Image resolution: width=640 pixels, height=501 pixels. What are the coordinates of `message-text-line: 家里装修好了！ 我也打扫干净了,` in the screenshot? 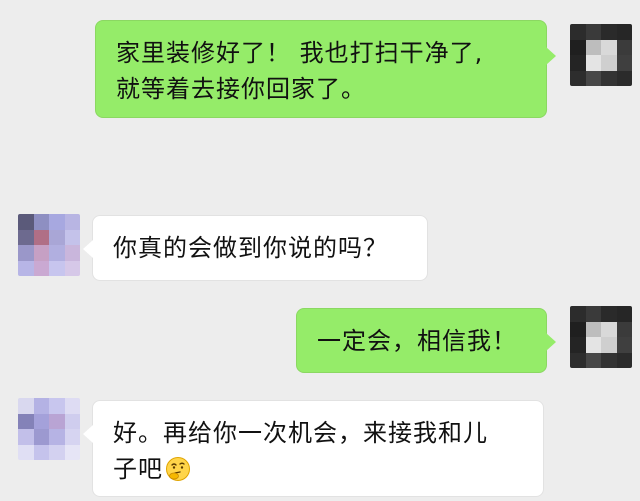 It's located at (300, 53).